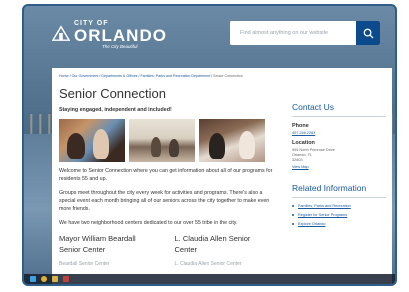 The image size is (409, 292). What do you see at coordinates (232, 140) in the screenshot?
I see `photo-dining-event` at bounding box center [232, 140].